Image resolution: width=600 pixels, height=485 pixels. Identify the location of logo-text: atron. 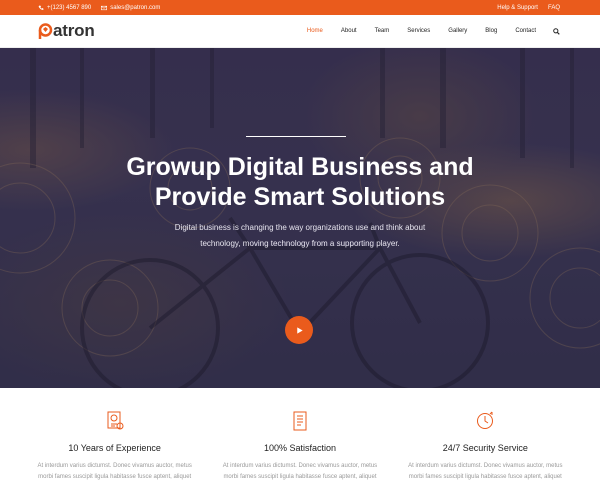
(74, 30).